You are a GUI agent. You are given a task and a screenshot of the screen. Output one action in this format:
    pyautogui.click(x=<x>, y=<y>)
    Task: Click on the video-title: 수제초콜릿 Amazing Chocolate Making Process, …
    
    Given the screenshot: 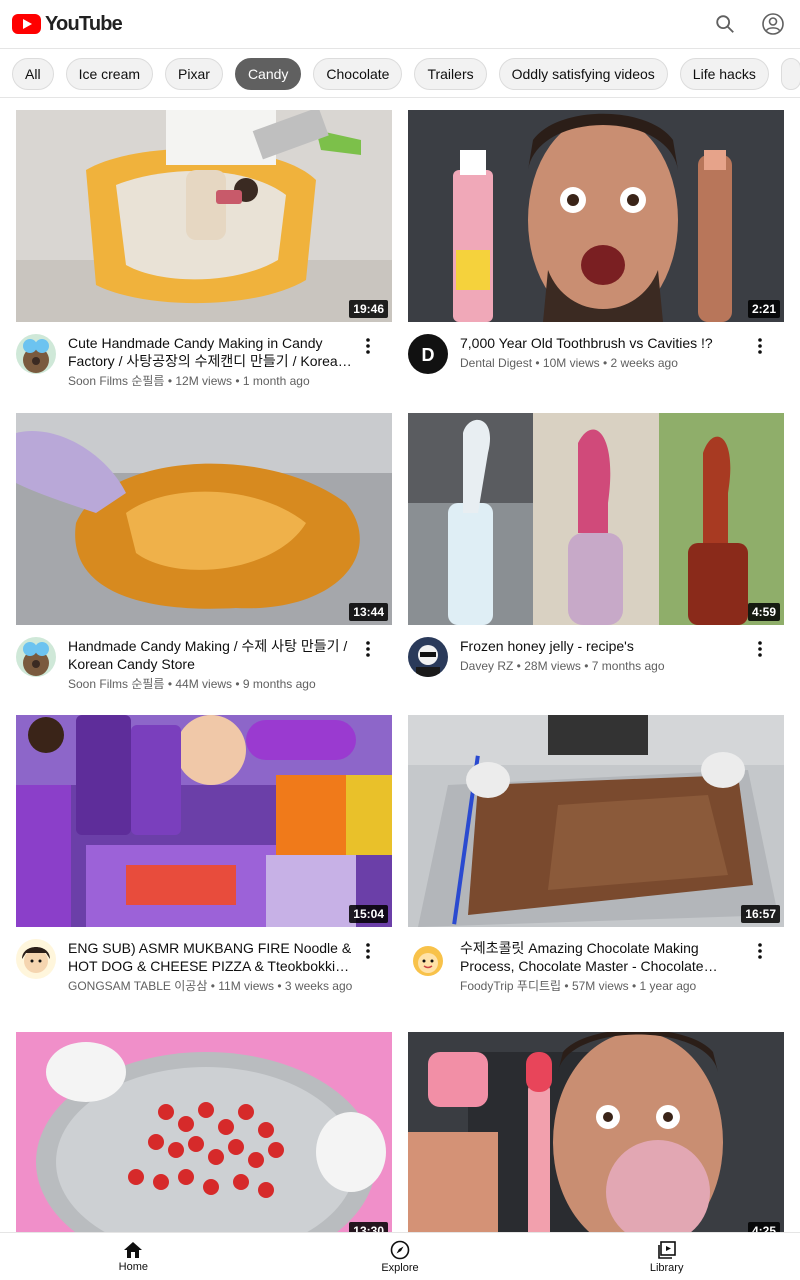 What is the action you would take?
    pyautogui.click(x=604, y=957)
    